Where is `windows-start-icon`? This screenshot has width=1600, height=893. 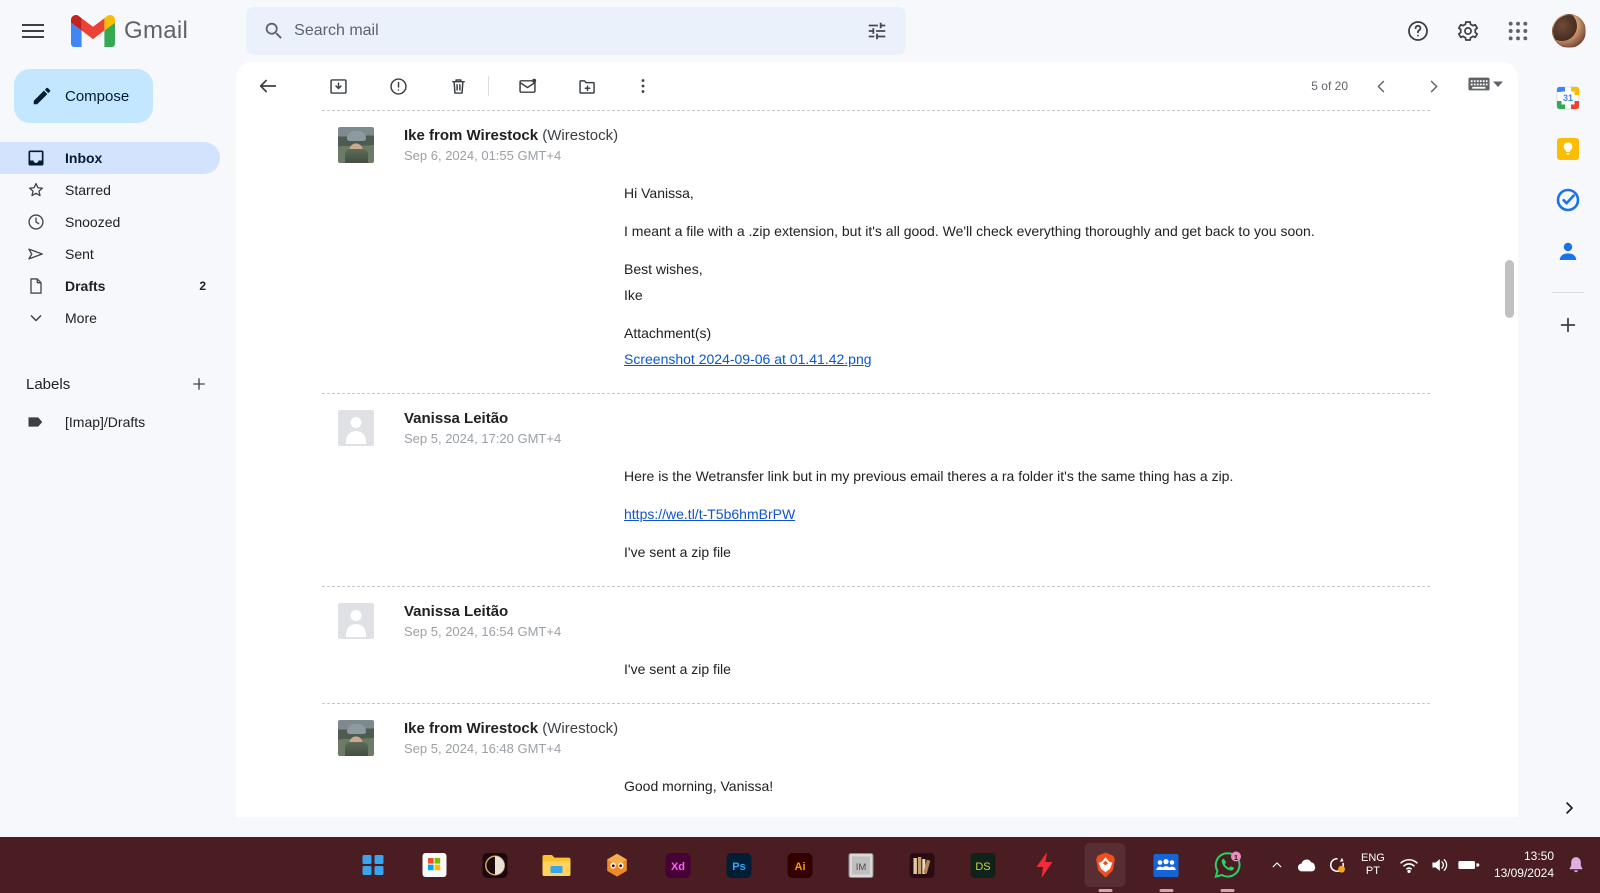
windows-start-icon is located at coordinates (373, 865).